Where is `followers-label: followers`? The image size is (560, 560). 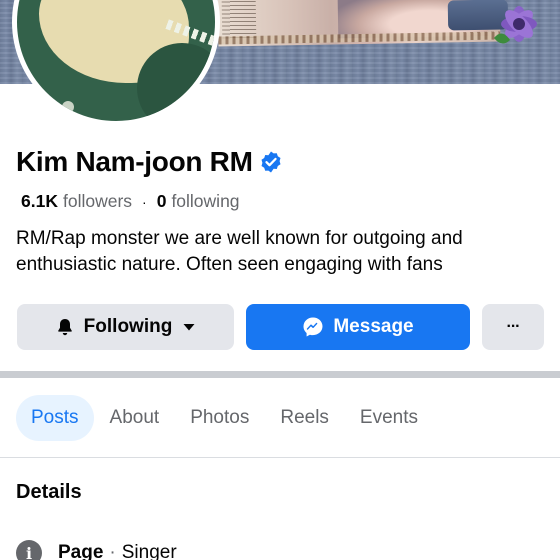 followers-label: followers is located at coordinates (97, 201).